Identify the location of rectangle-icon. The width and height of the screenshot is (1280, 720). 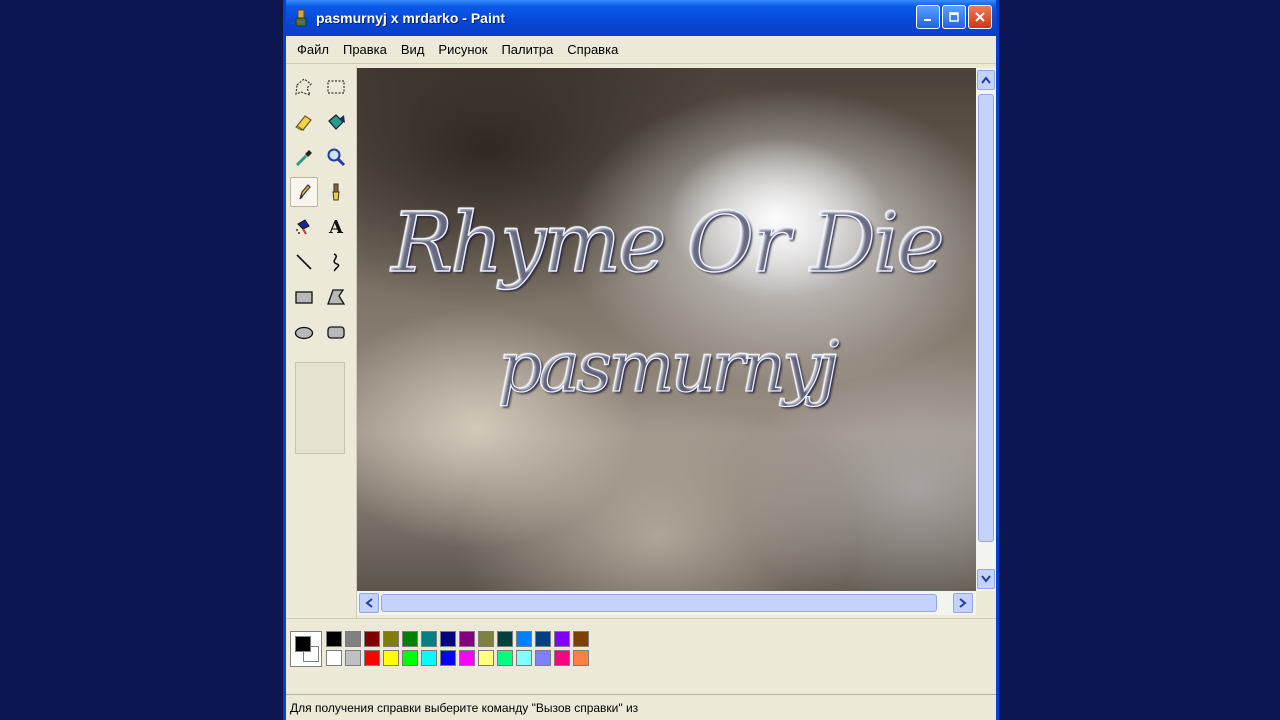
(304, 297).